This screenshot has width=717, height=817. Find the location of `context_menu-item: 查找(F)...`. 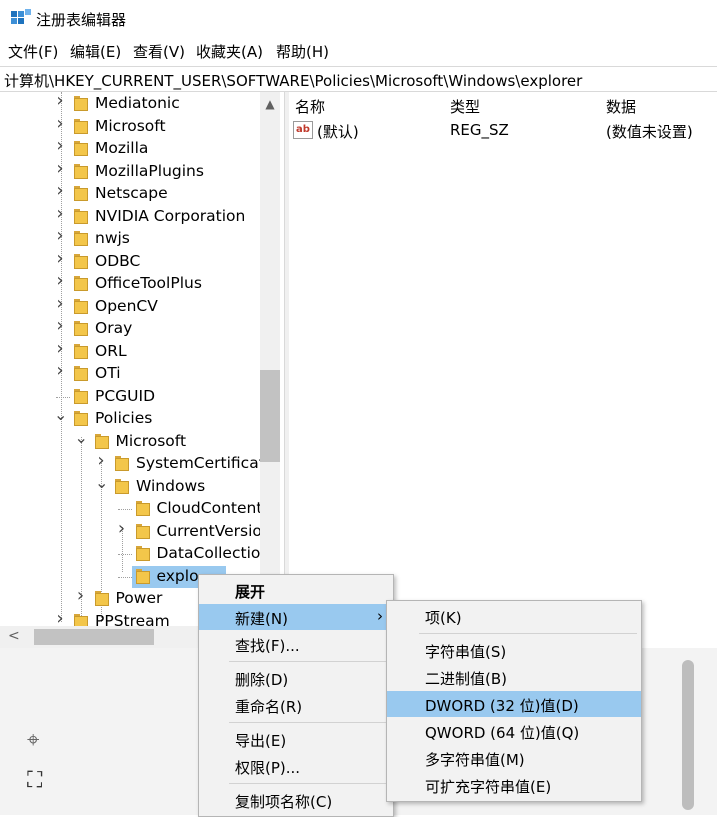

context_menu-item: 查找(F)... is located at coordinates (296, 644).